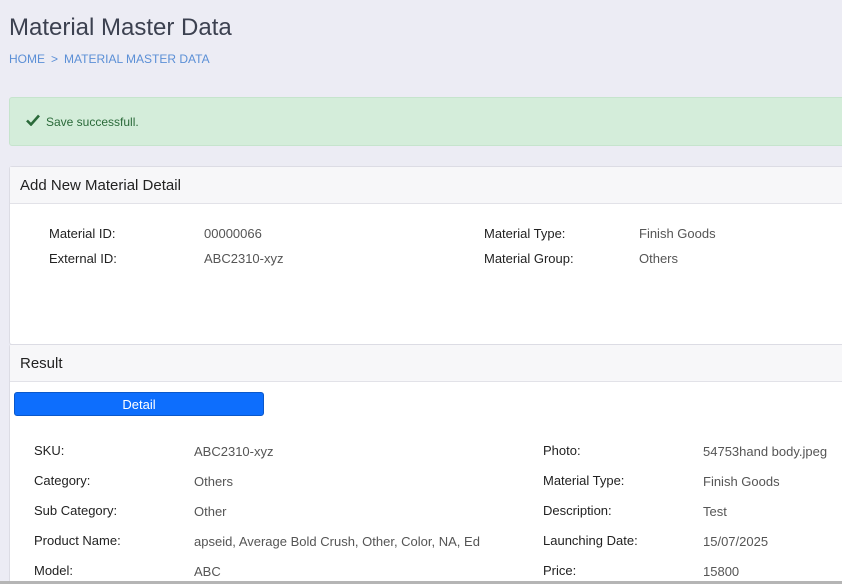  Describe the element at coordinates (426, 363) in the screenshot. I see `result-card-title: Result` at that location.